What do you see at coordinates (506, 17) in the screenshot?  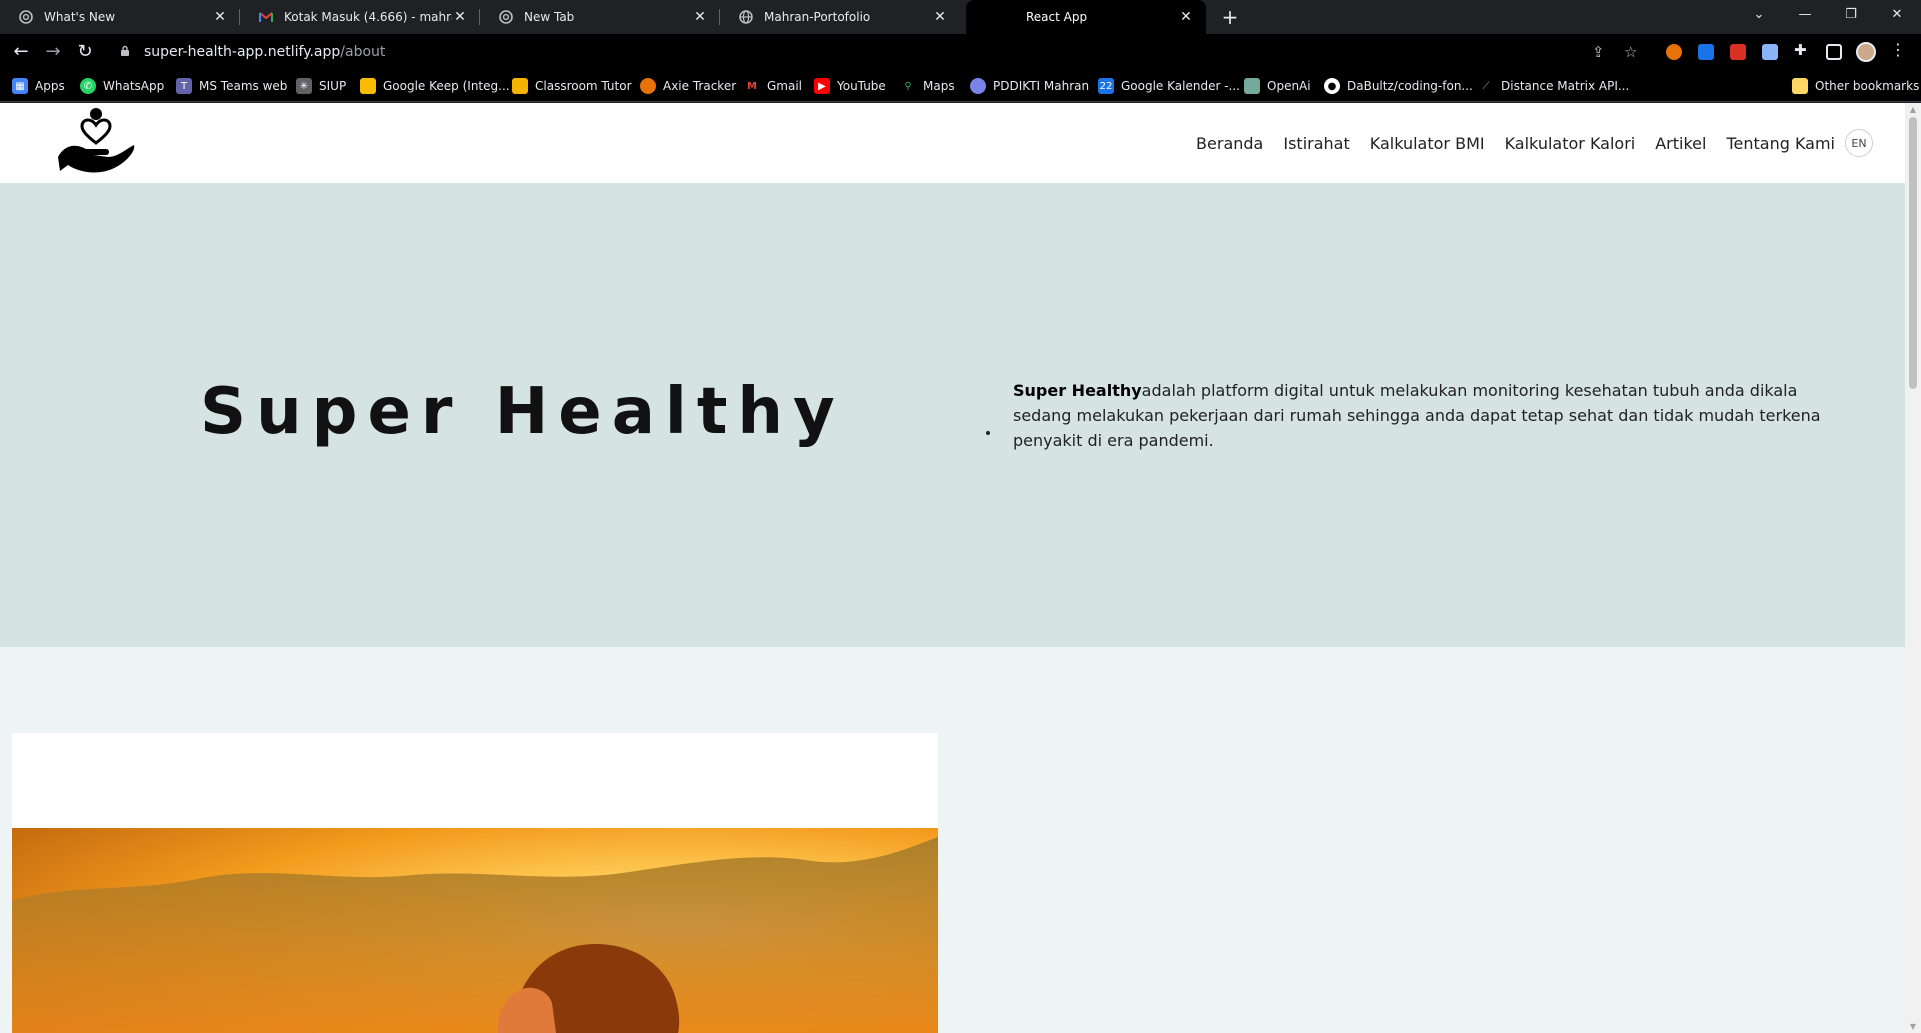 I see `chrome-icon` at bounding box center [506, 17].